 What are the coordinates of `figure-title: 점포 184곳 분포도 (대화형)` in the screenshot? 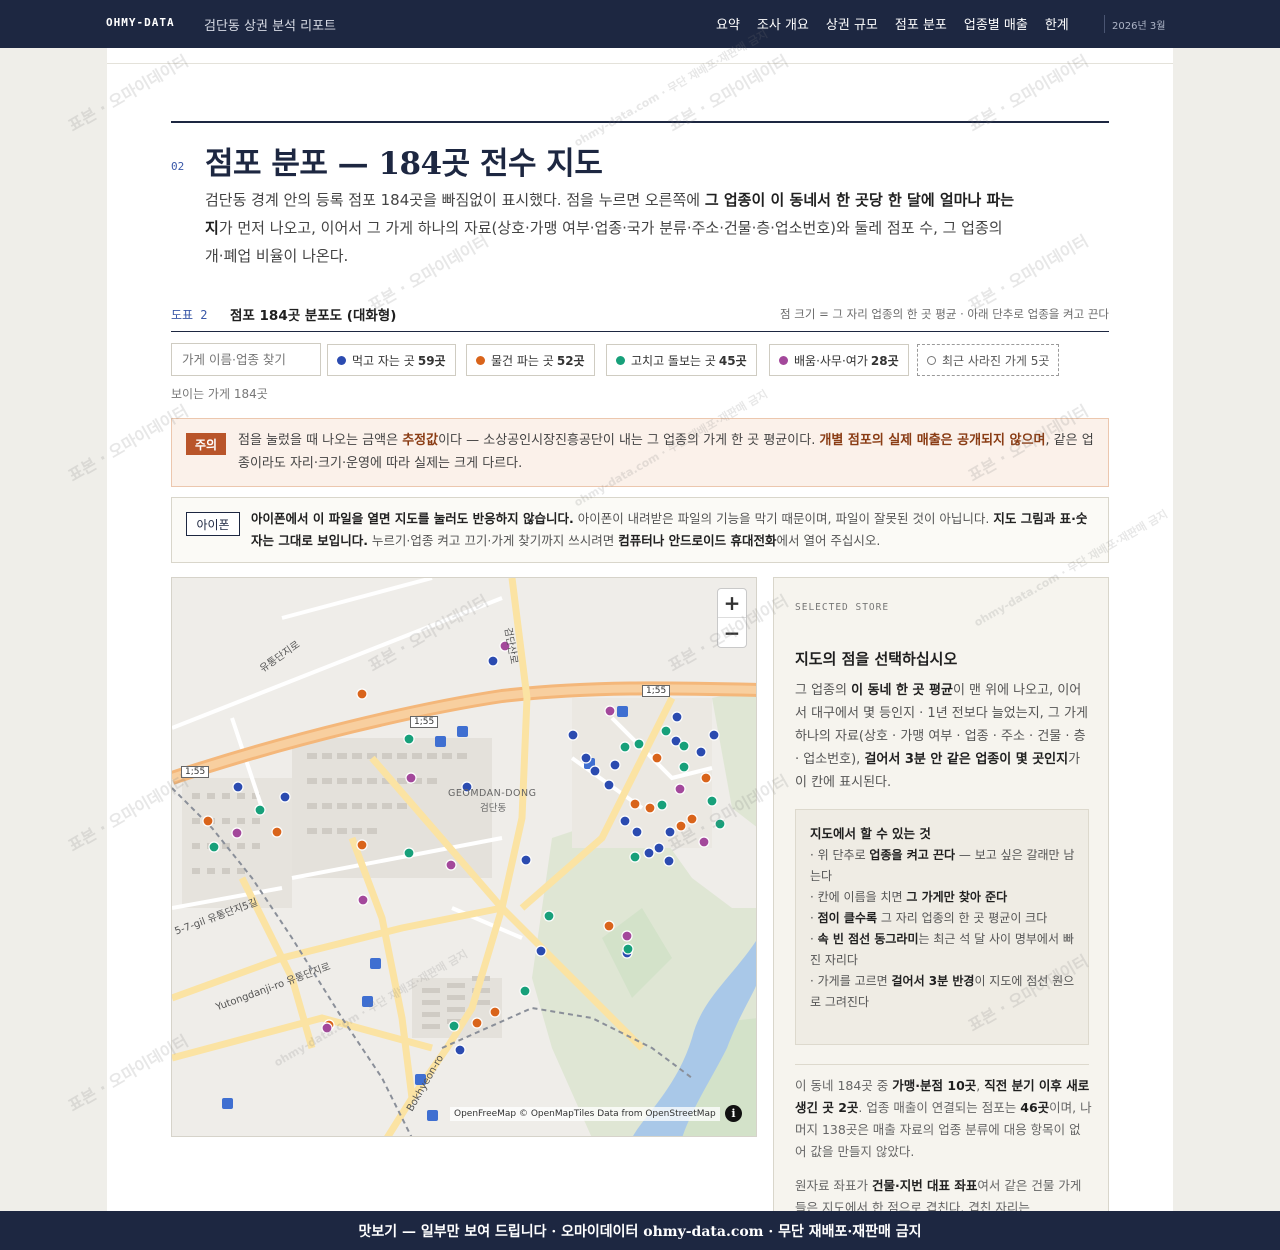 It's located at (313, 316).